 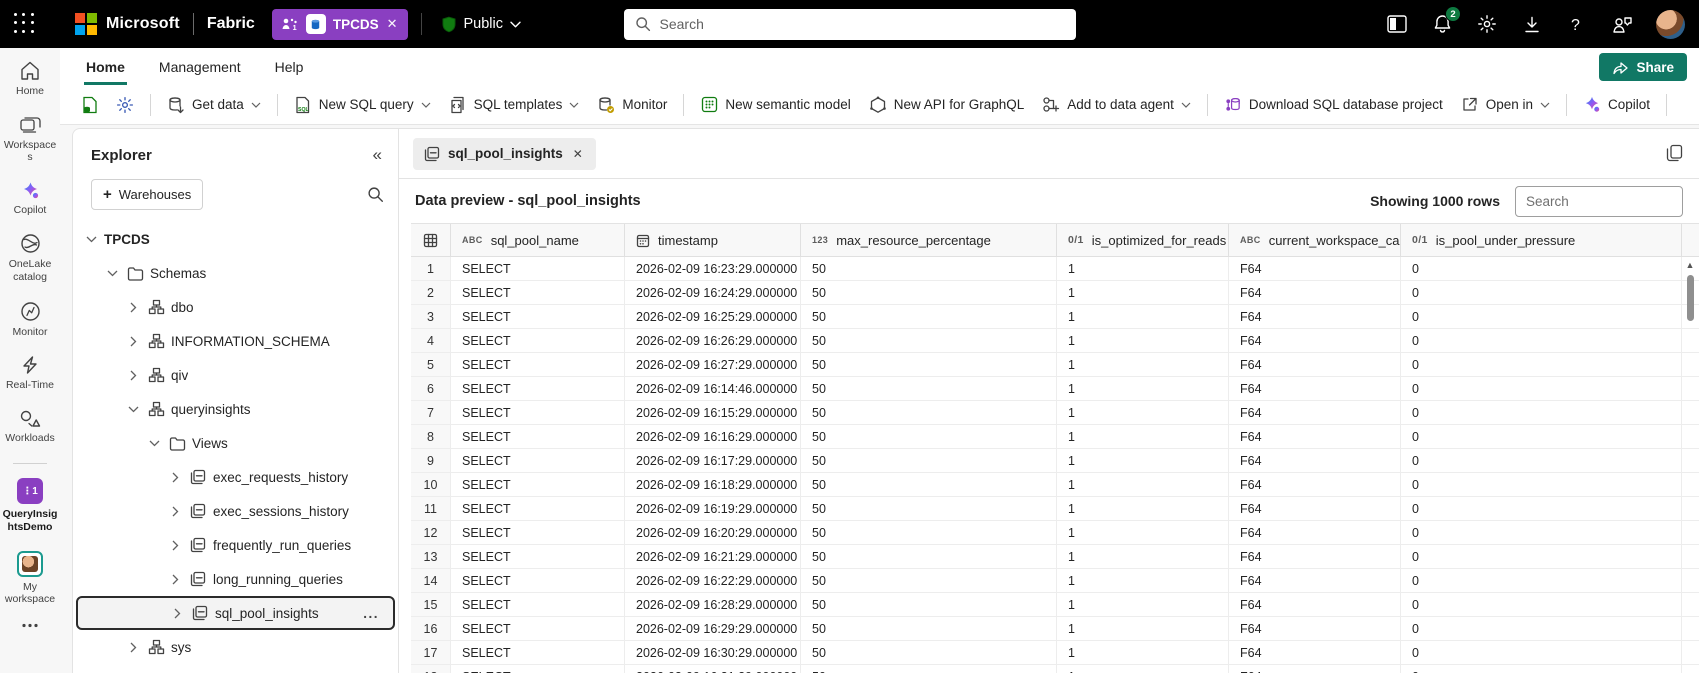 I want to click on toolbar-sql-templates: SQL templates, so click(x=514, y=105).